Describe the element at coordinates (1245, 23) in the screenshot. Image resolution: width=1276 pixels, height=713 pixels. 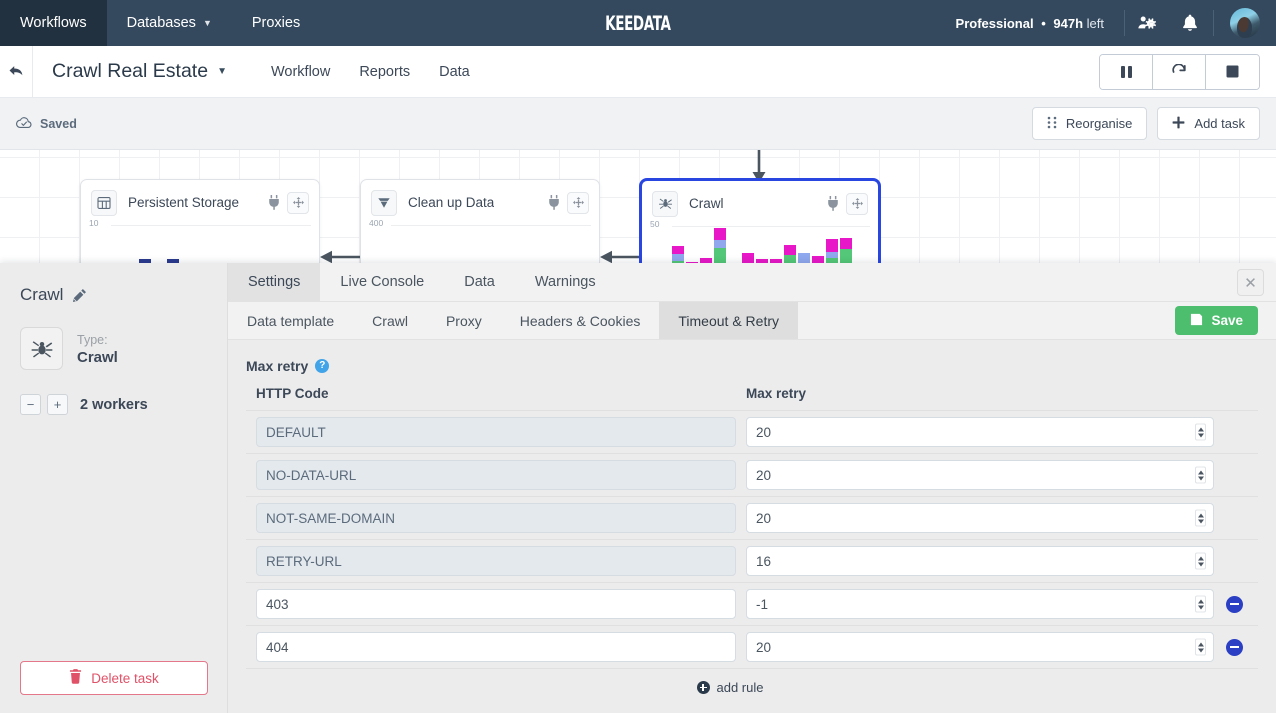
I see `avatar` at that location.